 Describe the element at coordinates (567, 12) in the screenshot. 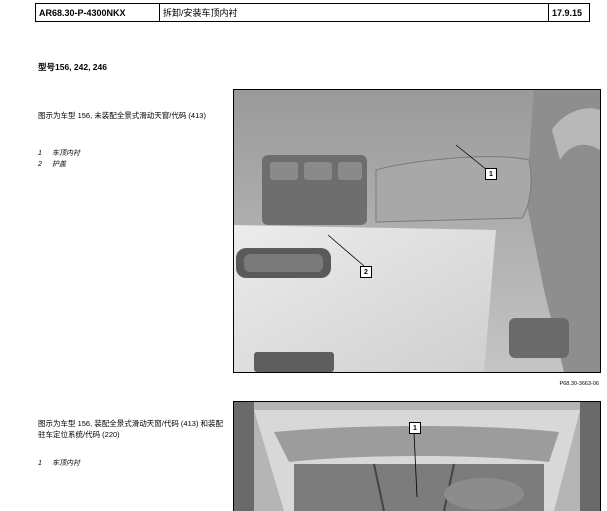

I see `doc-date: 17.9.15` at that location.